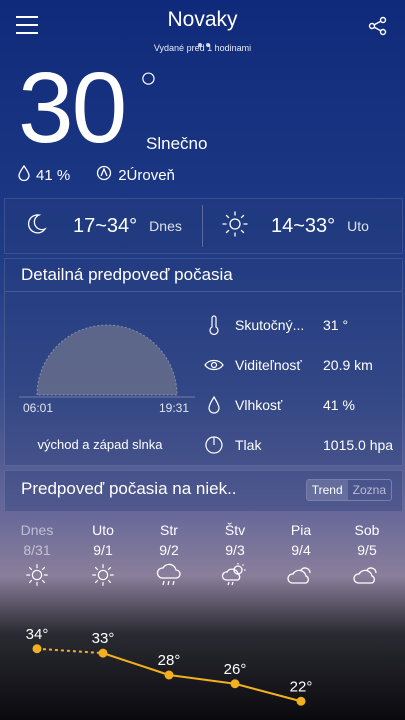 Image resolution: width=405 pixels, height=720 pixels. I want to click on level-value: 2Úroveň, so click(146, 175).